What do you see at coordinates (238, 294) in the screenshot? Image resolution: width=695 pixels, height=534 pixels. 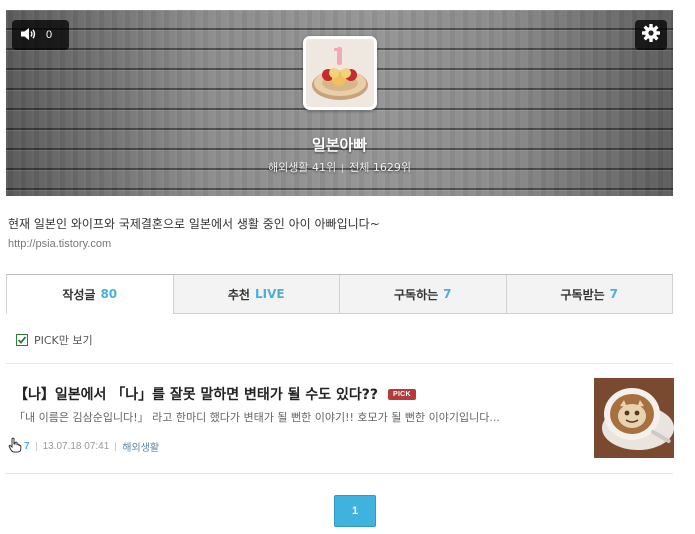 I see `tab-recommend-label: 추천` at bounding box center [238, 294].